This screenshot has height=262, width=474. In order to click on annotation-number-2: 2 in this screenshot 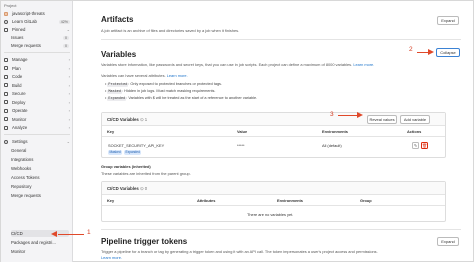, I will do `click(411, 49)`.